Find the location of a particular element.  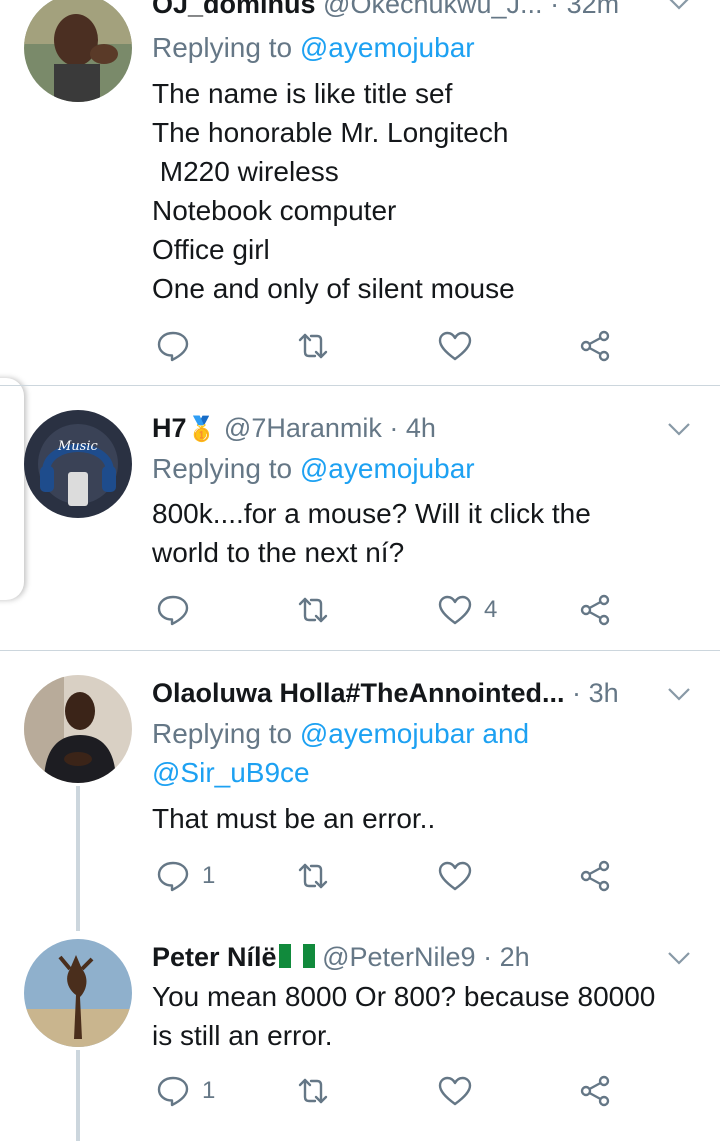

timestamp: 32m is located at coordinates (593, 9).